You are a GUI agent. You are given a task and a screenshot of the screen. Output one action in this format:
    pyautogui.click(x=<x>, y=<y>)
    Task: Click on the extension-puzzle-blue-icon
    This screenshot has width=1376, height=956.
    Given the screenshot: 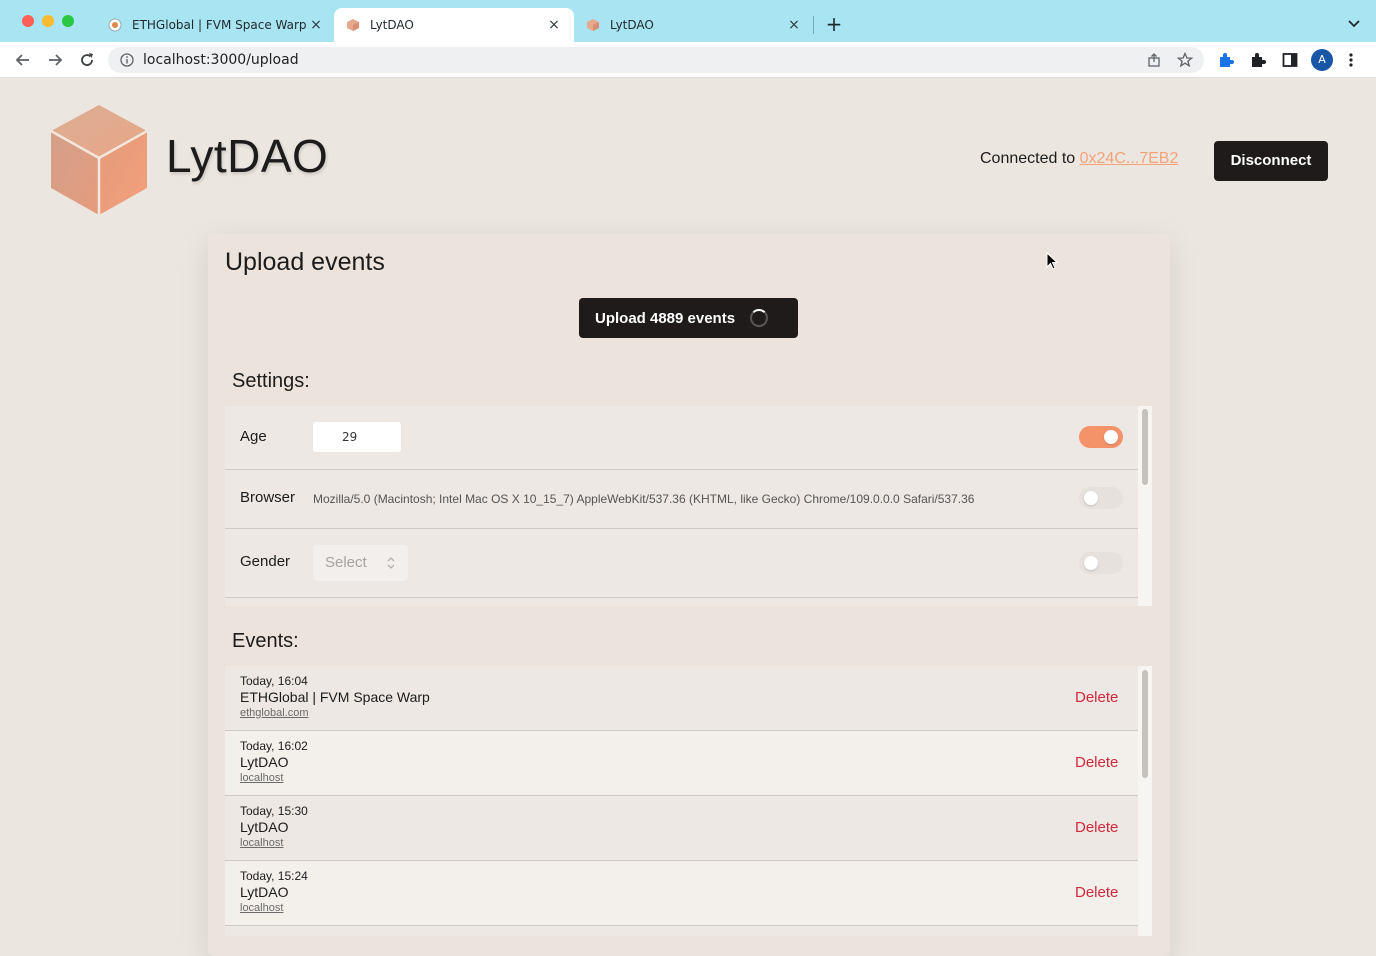 What is the action you would take?
    pyautogui.click(x=1226, y=60)
    